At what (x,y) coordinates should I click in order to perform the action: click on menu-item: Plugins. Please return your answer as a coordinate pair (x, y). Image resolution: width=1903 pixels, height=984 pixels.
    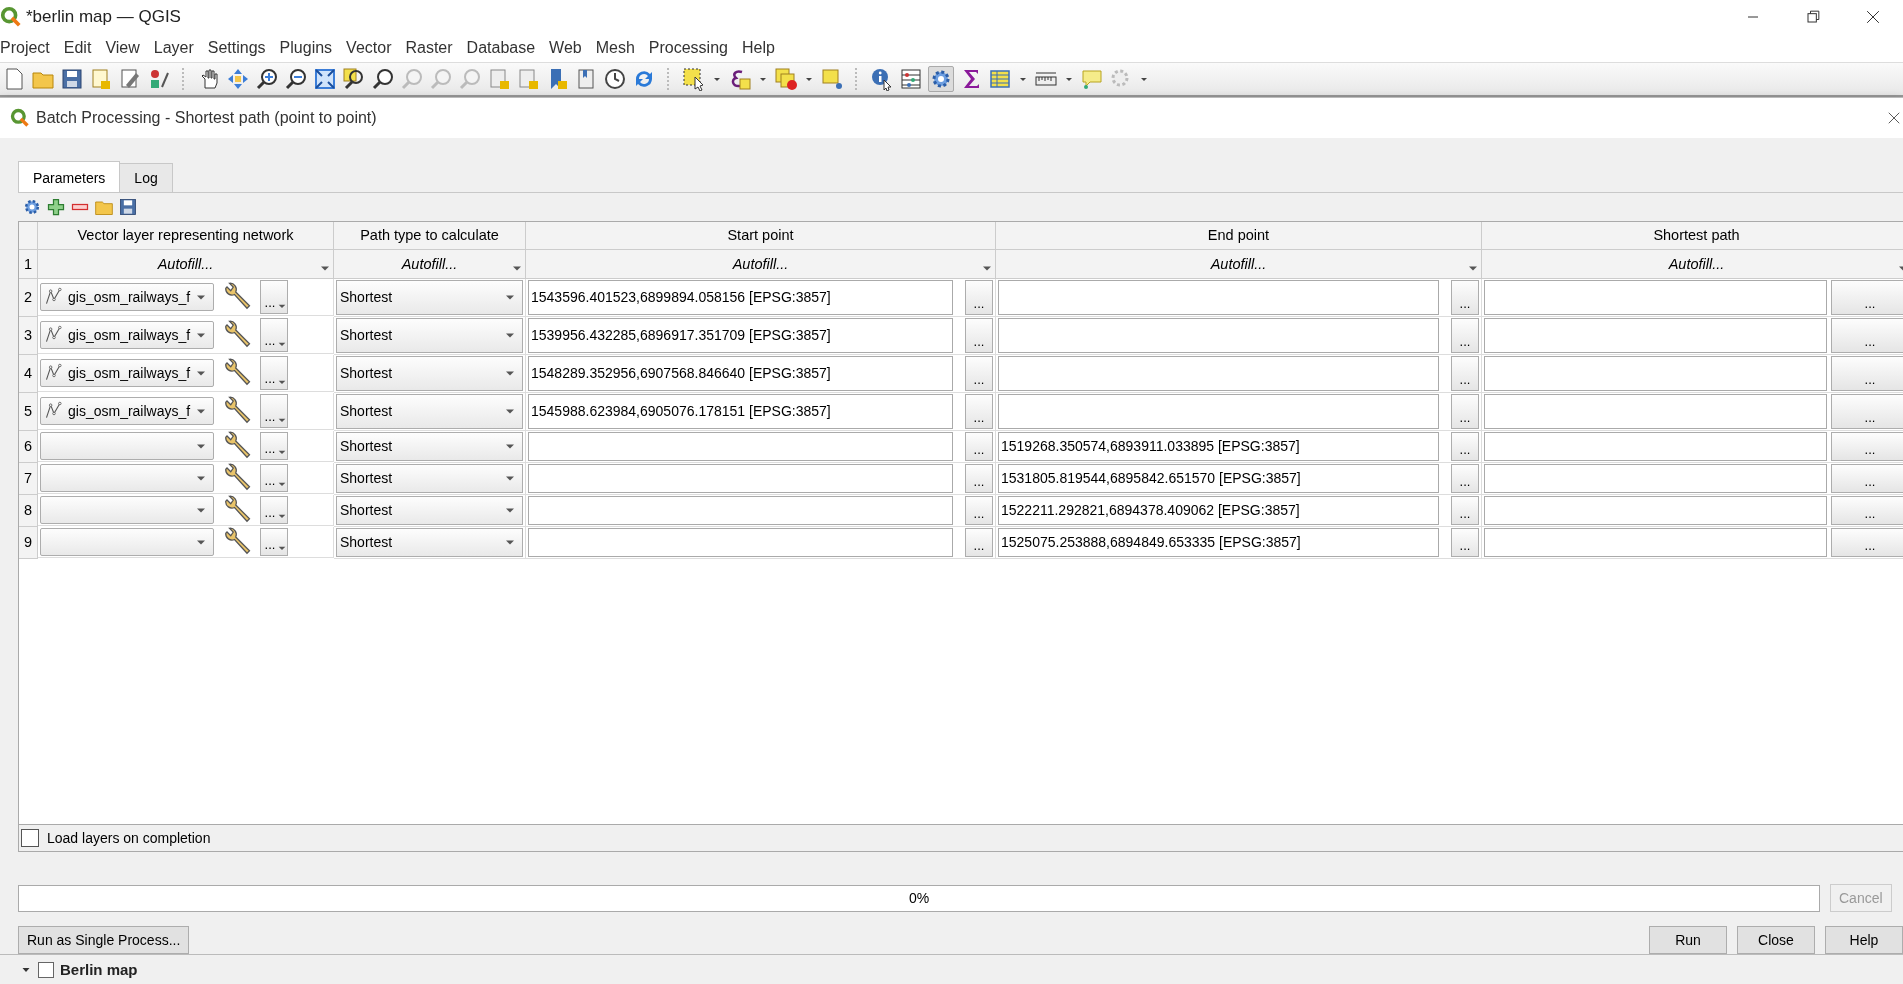
    Looking at the image, I should click on (306, 47).